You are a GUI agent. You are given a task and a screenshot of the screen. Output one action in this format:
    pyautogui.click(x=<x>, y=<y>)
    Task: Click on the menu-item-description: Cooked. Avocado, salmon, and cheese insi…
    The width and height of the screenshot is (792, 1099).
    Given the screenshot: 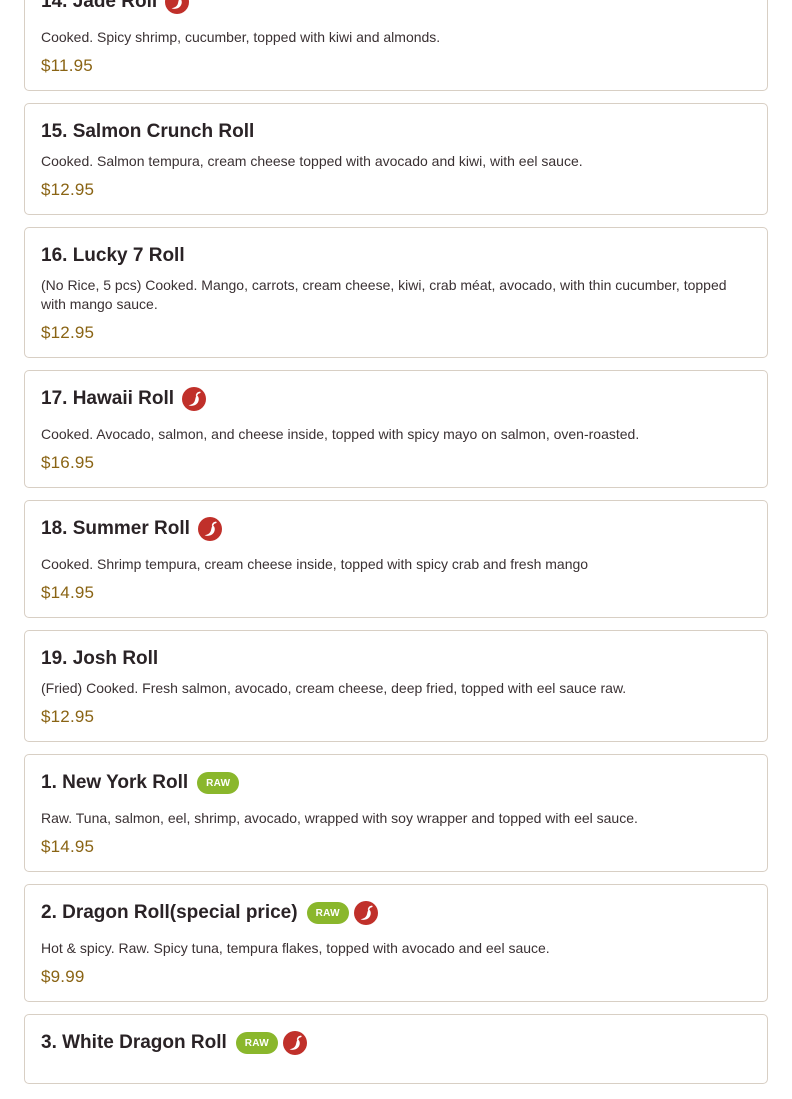 What is the action you would take?
    pyautogui.click(x=340, y=434)
    